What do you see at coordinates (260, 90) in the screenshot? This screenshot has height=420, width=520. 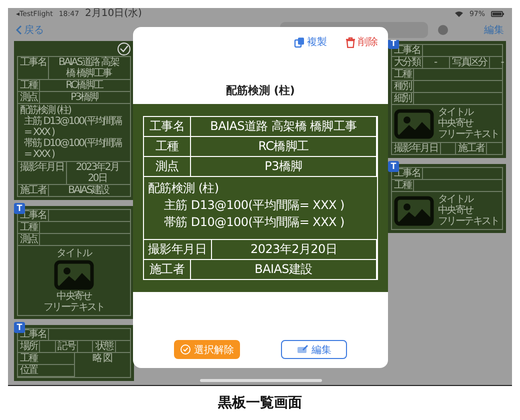 I see `dialog-title: 配筋検測 (柱)` at bounding box center [260, 90].